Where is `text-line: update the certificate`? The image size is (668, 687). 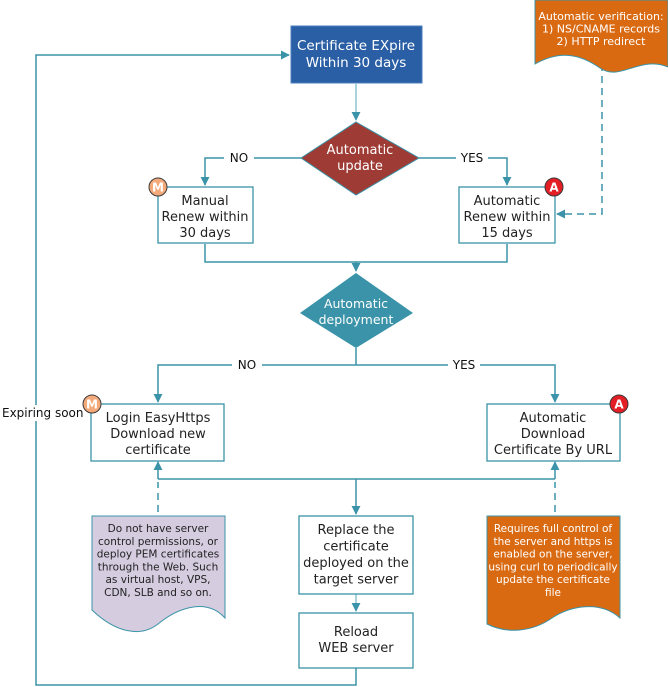
text-line: update the certificate is located at coordinates (553, 580).